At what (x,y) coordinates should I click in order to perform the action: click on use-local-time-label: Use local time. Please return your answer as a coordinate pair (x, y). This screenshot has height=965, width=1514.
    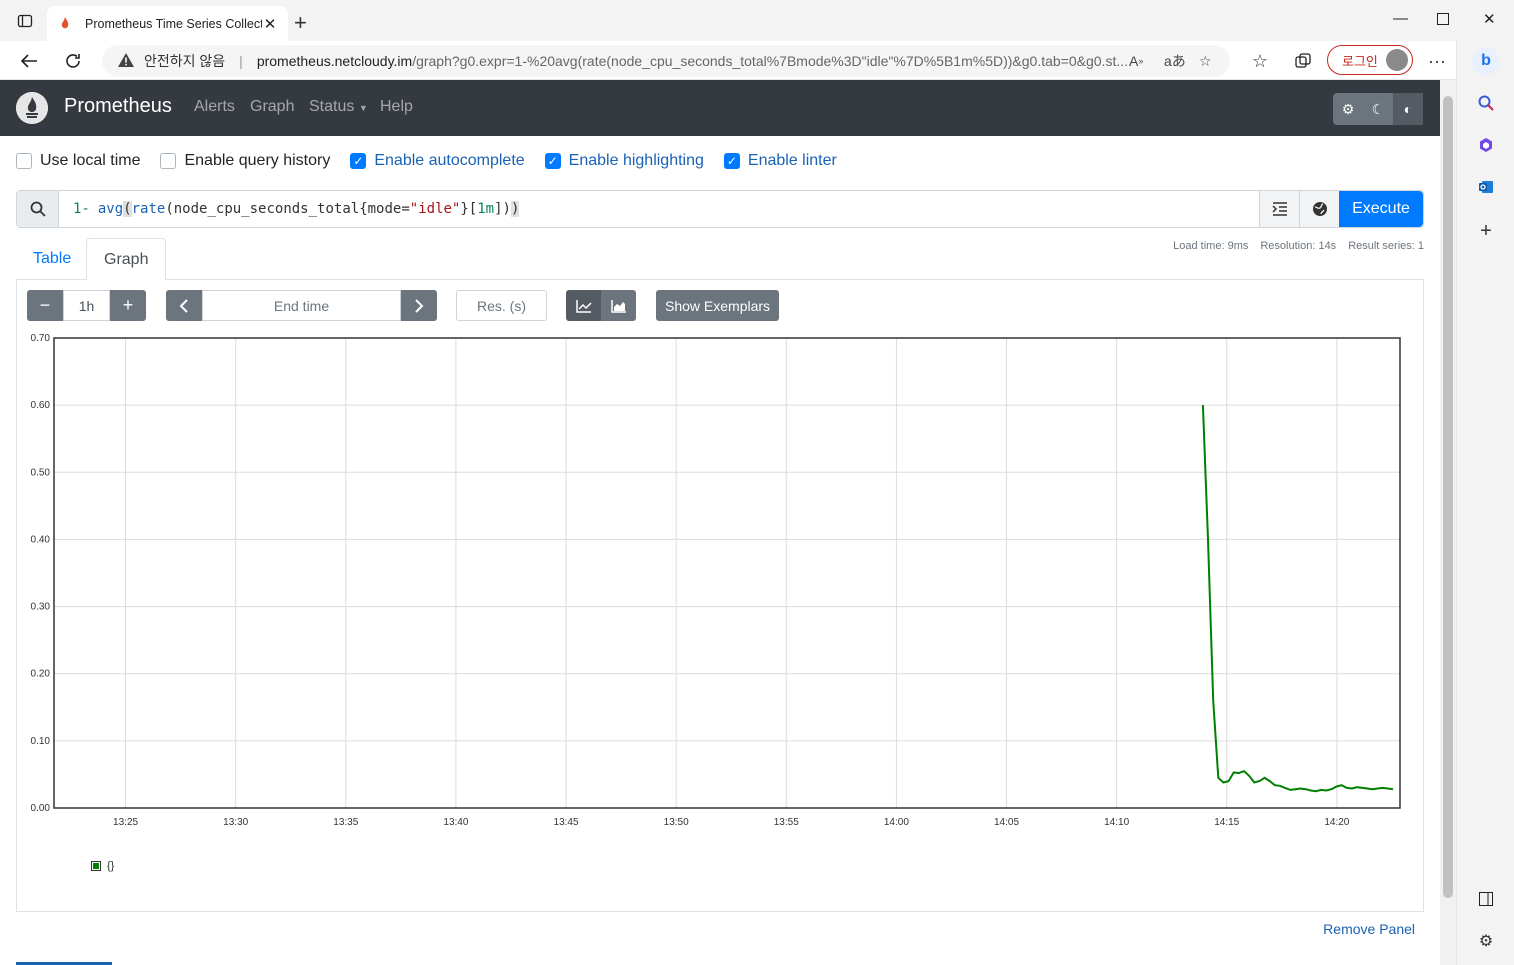
    Looking at the image, I should click on (90, 161).